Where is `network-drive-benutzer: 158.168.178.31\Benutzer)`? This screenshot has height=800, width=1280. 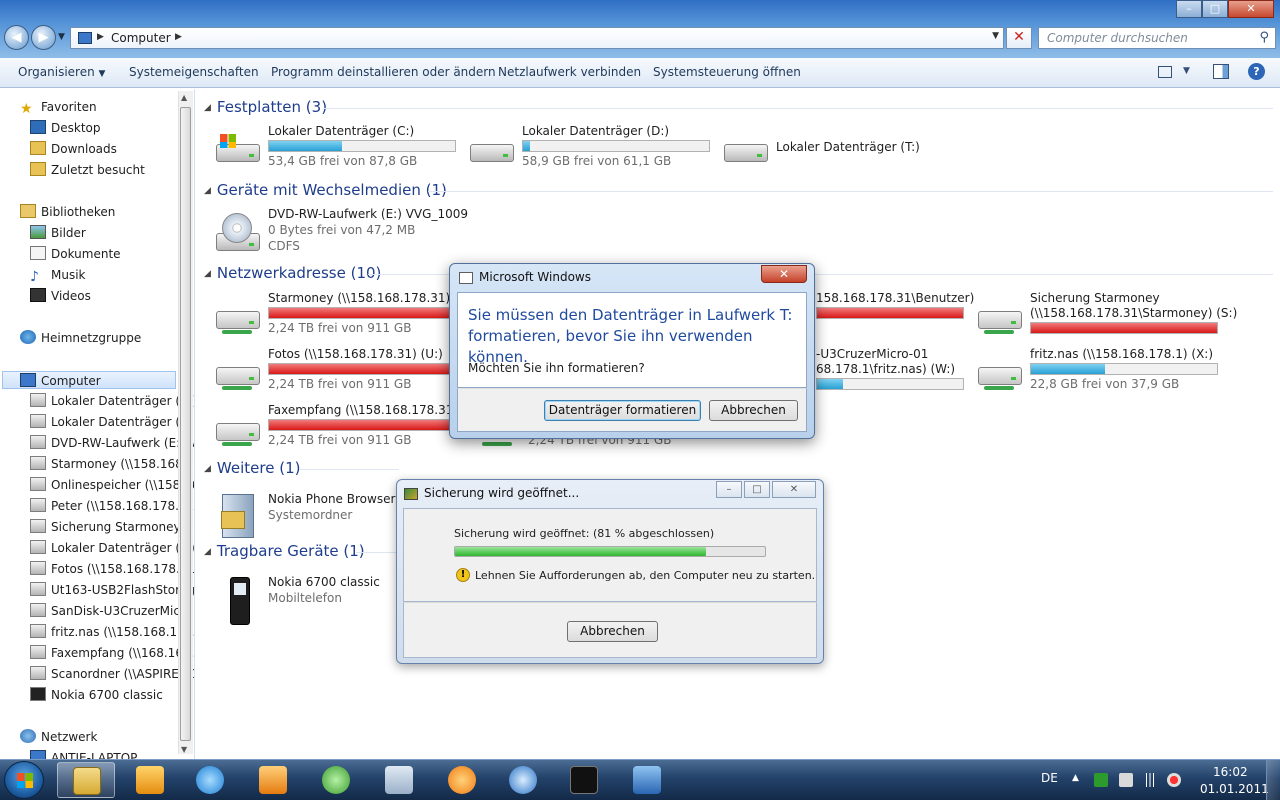 network-drive-benutzer: 158.168.178.31\Benutzer) is located at coordinates (885, 314).